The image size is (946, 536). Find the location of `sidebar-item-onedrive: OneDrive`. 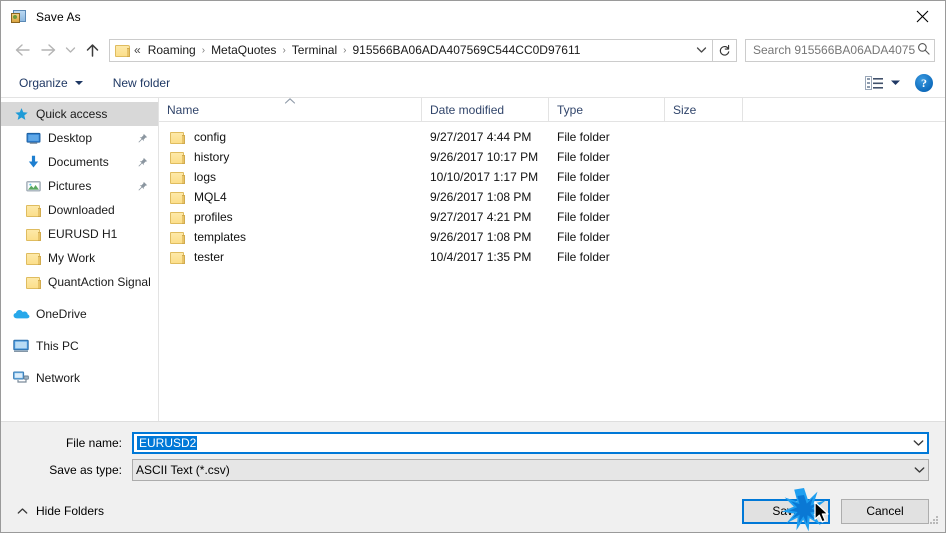

sidebar-item-onedrive: OneDrive is located at coordinates (79, 314).